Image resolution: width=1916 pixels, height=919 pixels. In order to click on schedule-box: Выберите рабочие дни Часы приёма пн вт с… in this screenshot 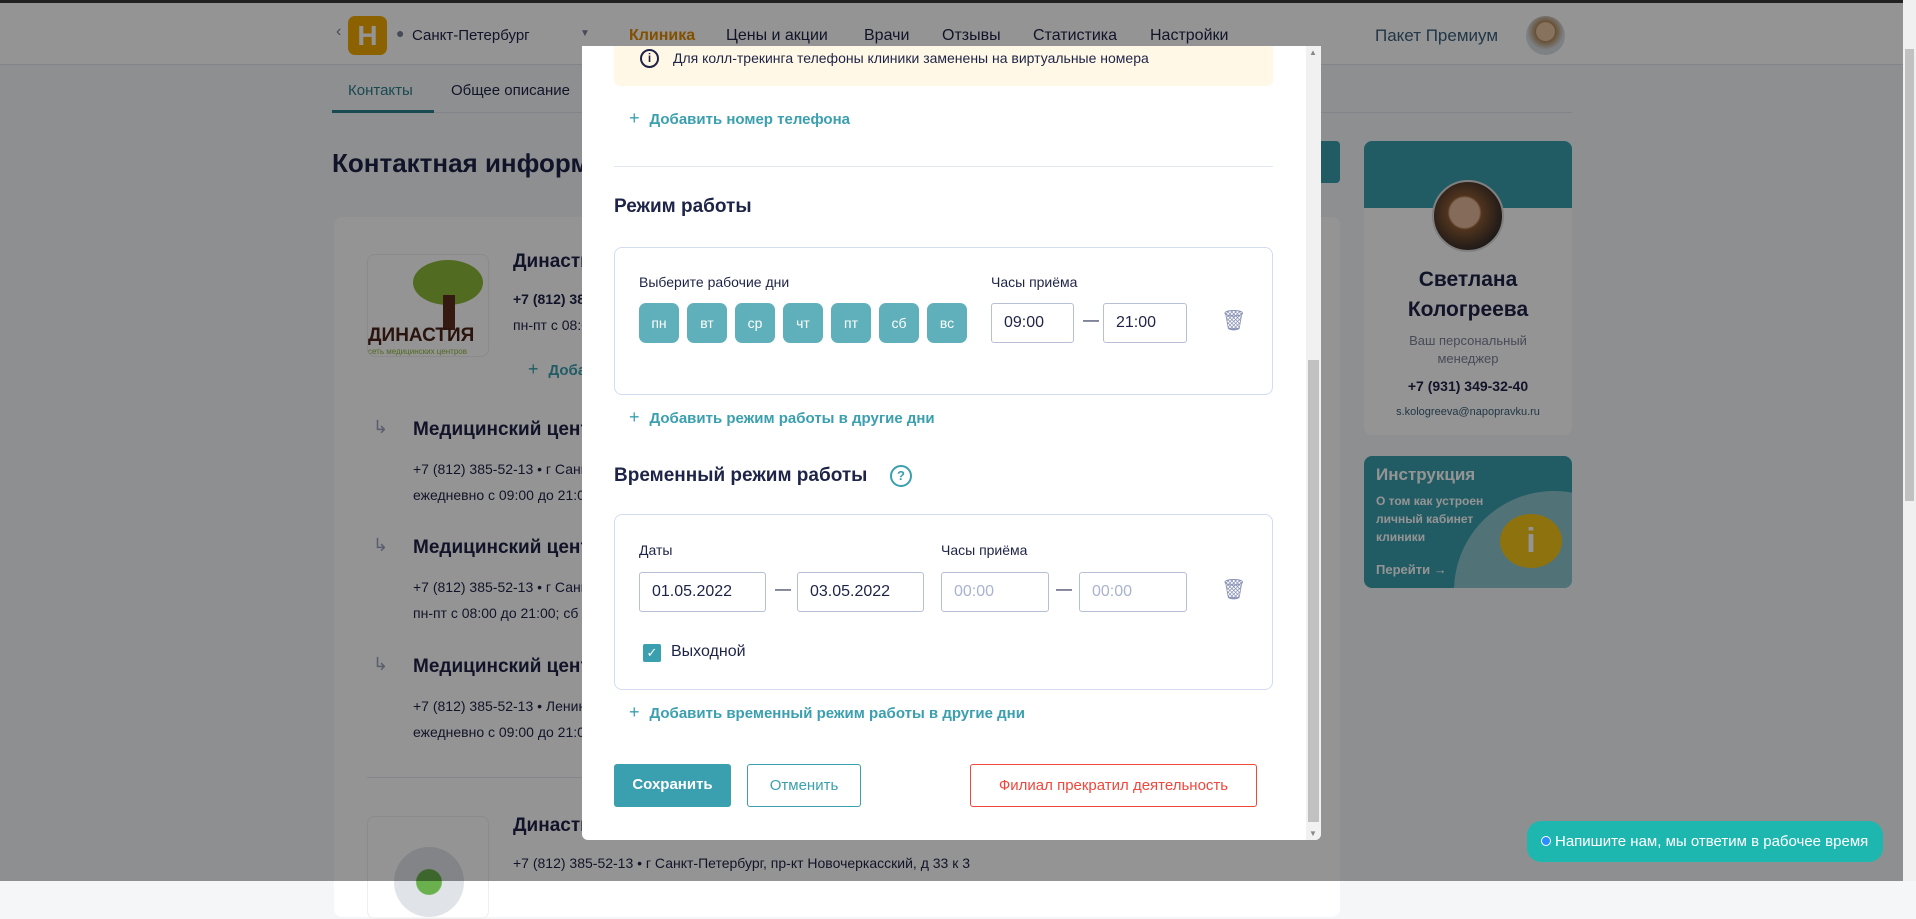, I will do `click(943, 321)`.